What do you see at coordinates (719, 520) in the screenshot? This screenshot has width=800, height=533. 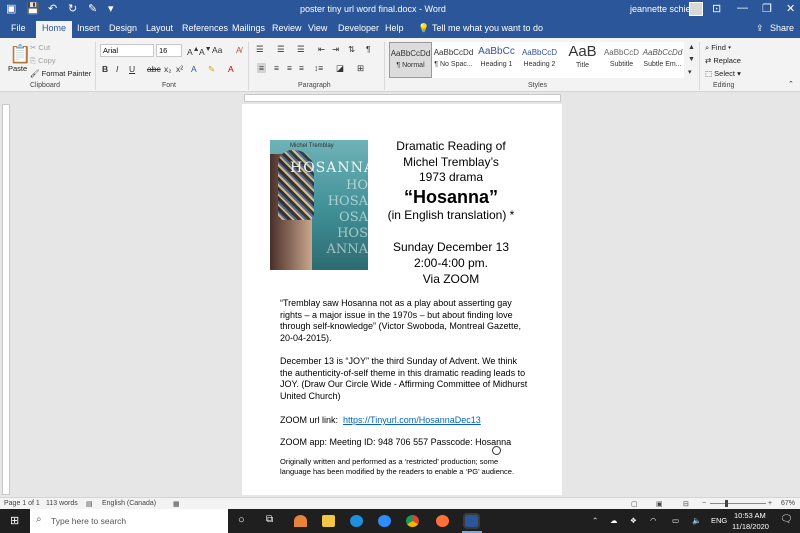 I see `input-language: ENG` at bounding box center [719, 520].